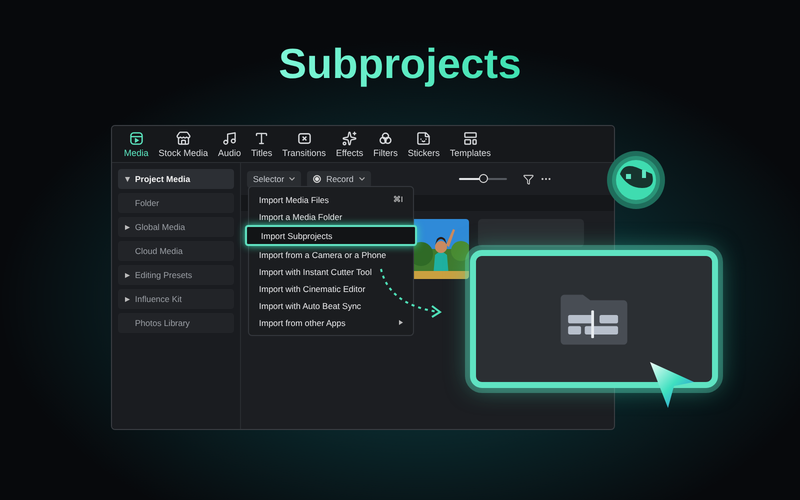  I want to click on text-icon, so click(262, 138).